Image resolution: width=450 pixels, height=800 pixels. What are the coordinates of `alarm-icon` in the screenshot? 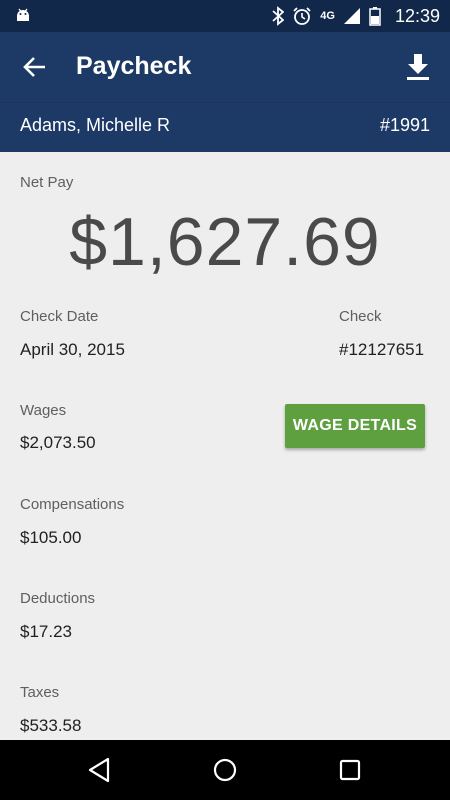 It's located at (302, 16).